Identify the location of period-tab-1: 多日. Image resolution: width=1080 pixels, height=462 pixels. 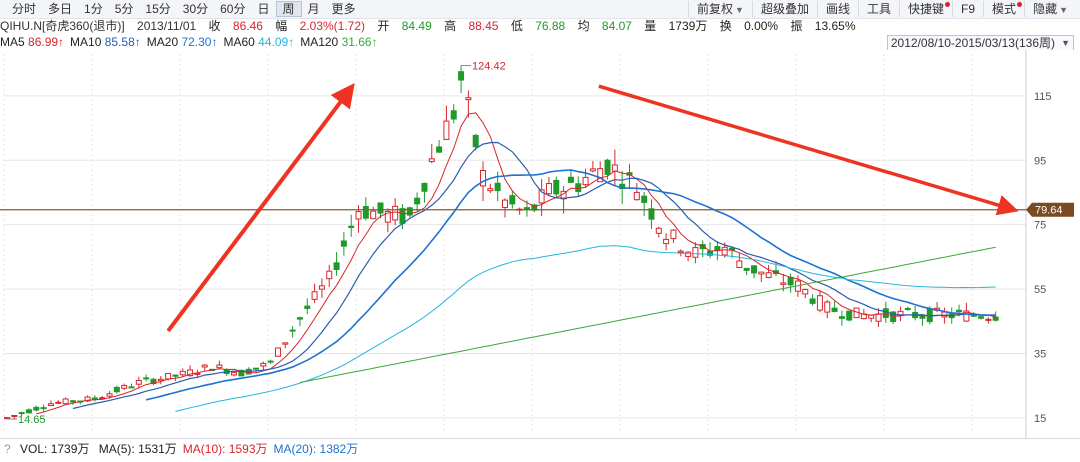
(60, 9).